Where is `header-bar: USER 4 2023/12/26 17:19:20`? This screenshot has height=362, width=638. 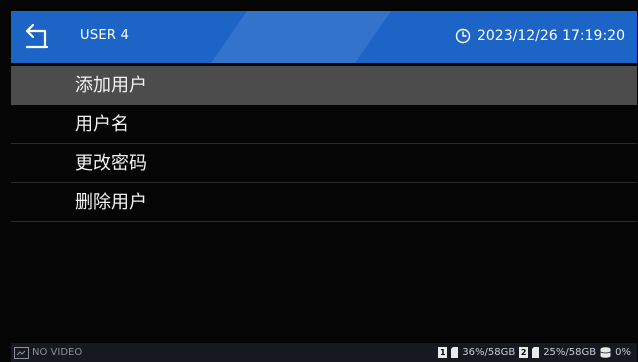
header-bar: USER 4 2023/12/26 17:19:20 is located at coordinates (324, 37).